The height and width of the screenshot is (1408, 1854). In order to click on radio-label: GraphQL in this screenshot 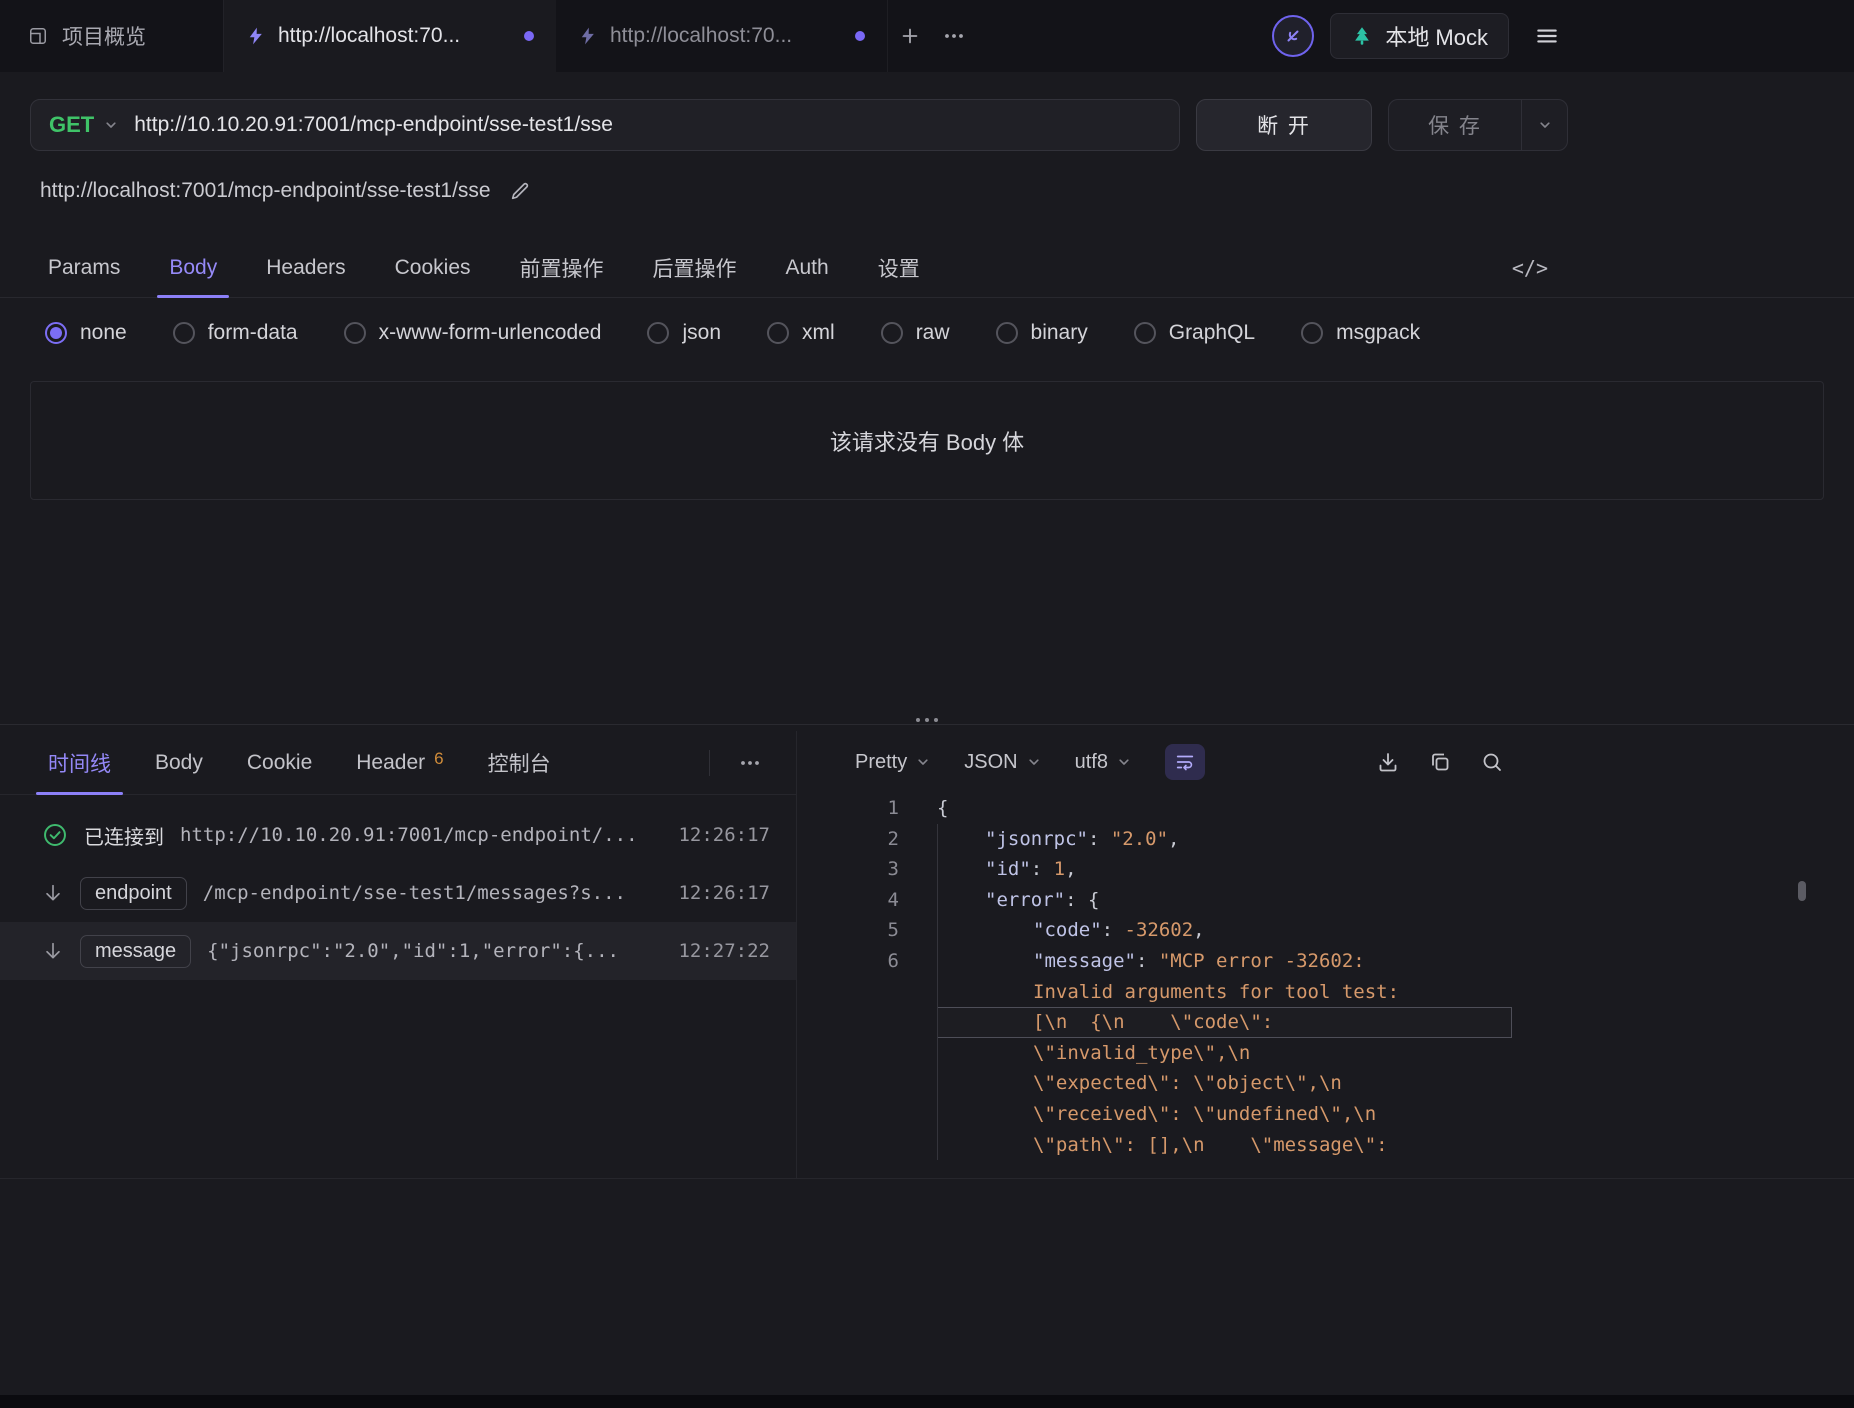, I will do `click(1212, 332)`.